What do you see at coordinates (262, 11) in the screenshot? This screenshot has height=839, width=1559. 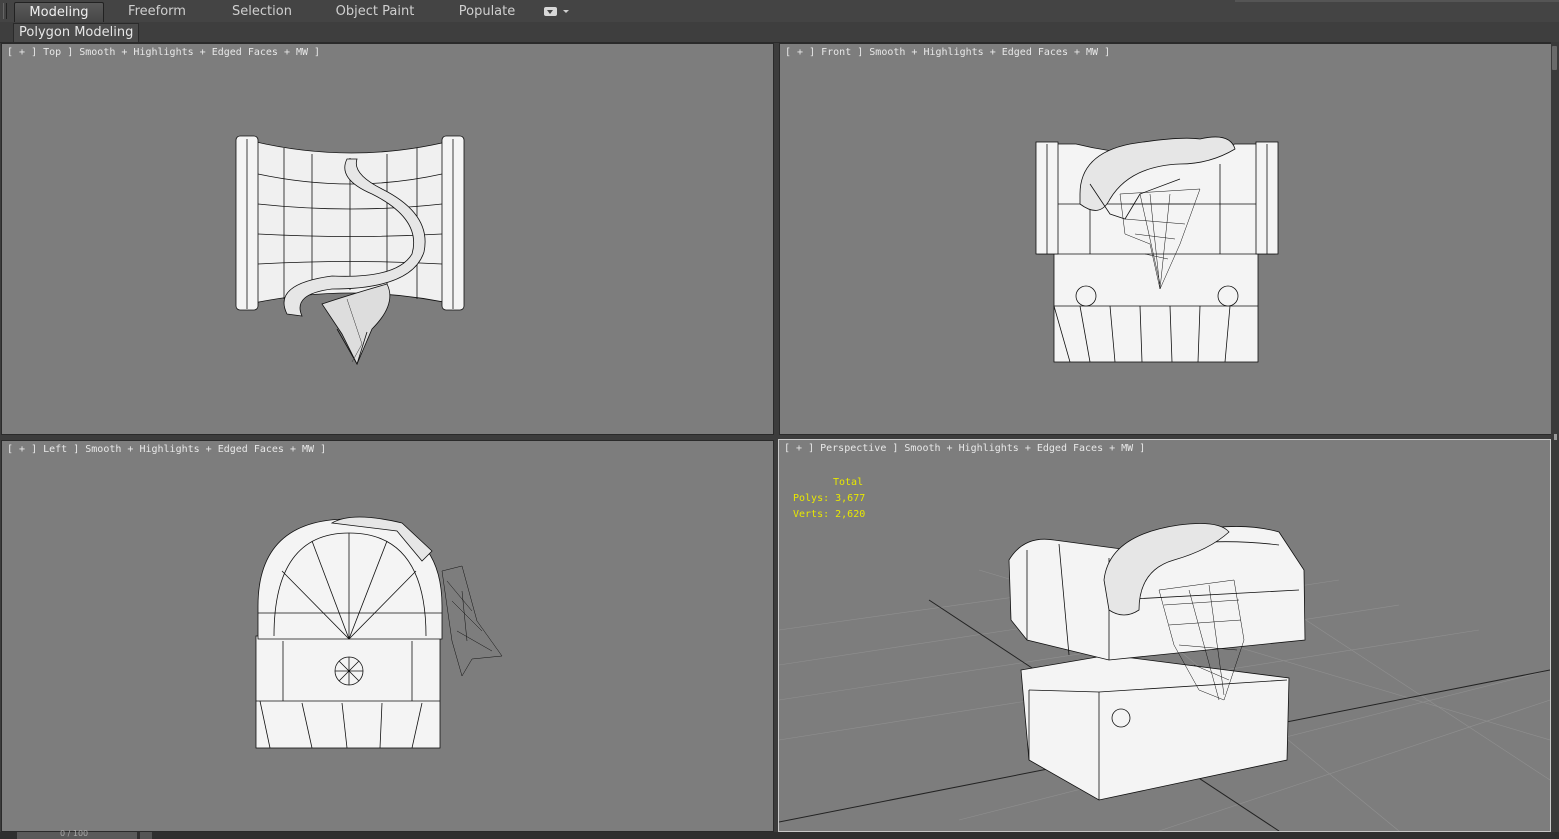 I see `tab-selection: Selection` at bounding box center [262, 11].